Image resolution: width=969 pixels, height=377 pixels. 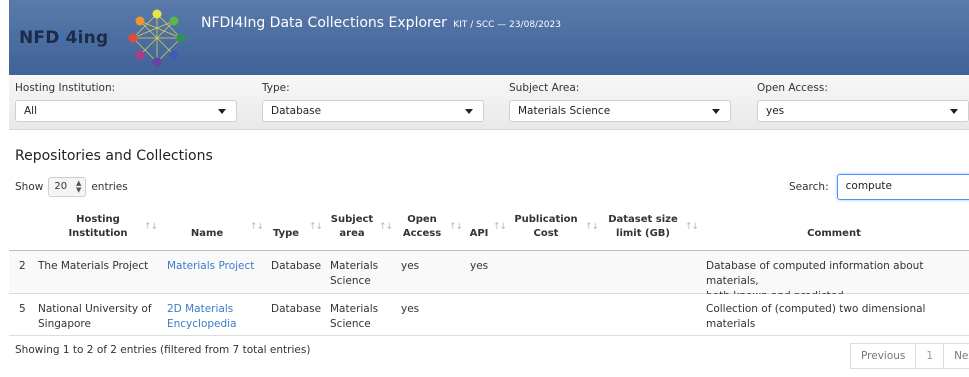 I want to click on search-input: compute, so click(x=902, y=187).